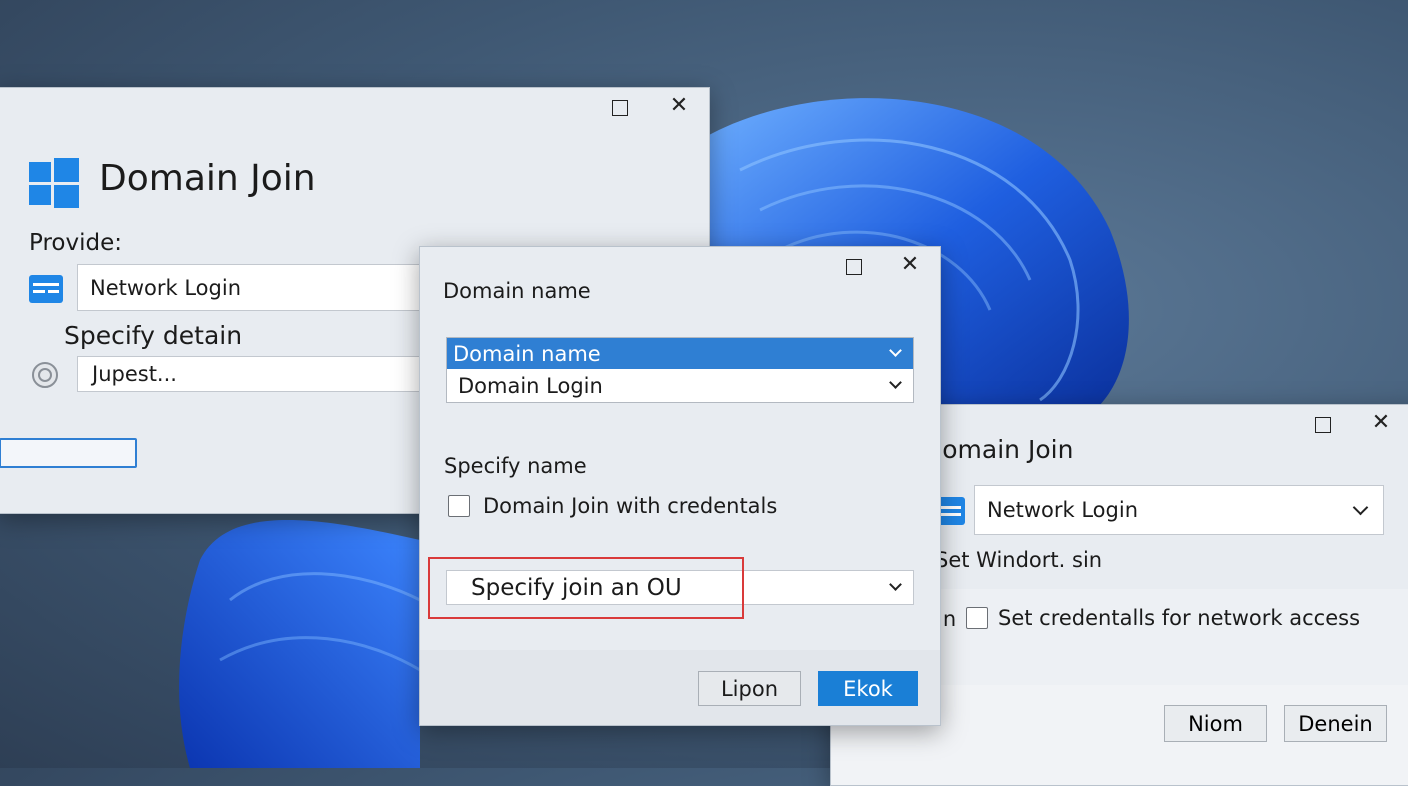 The height and width of the screenshot is (786, 1408). I want to click on domain-dropdown: Domain name Domain Login, so click(680, 370).